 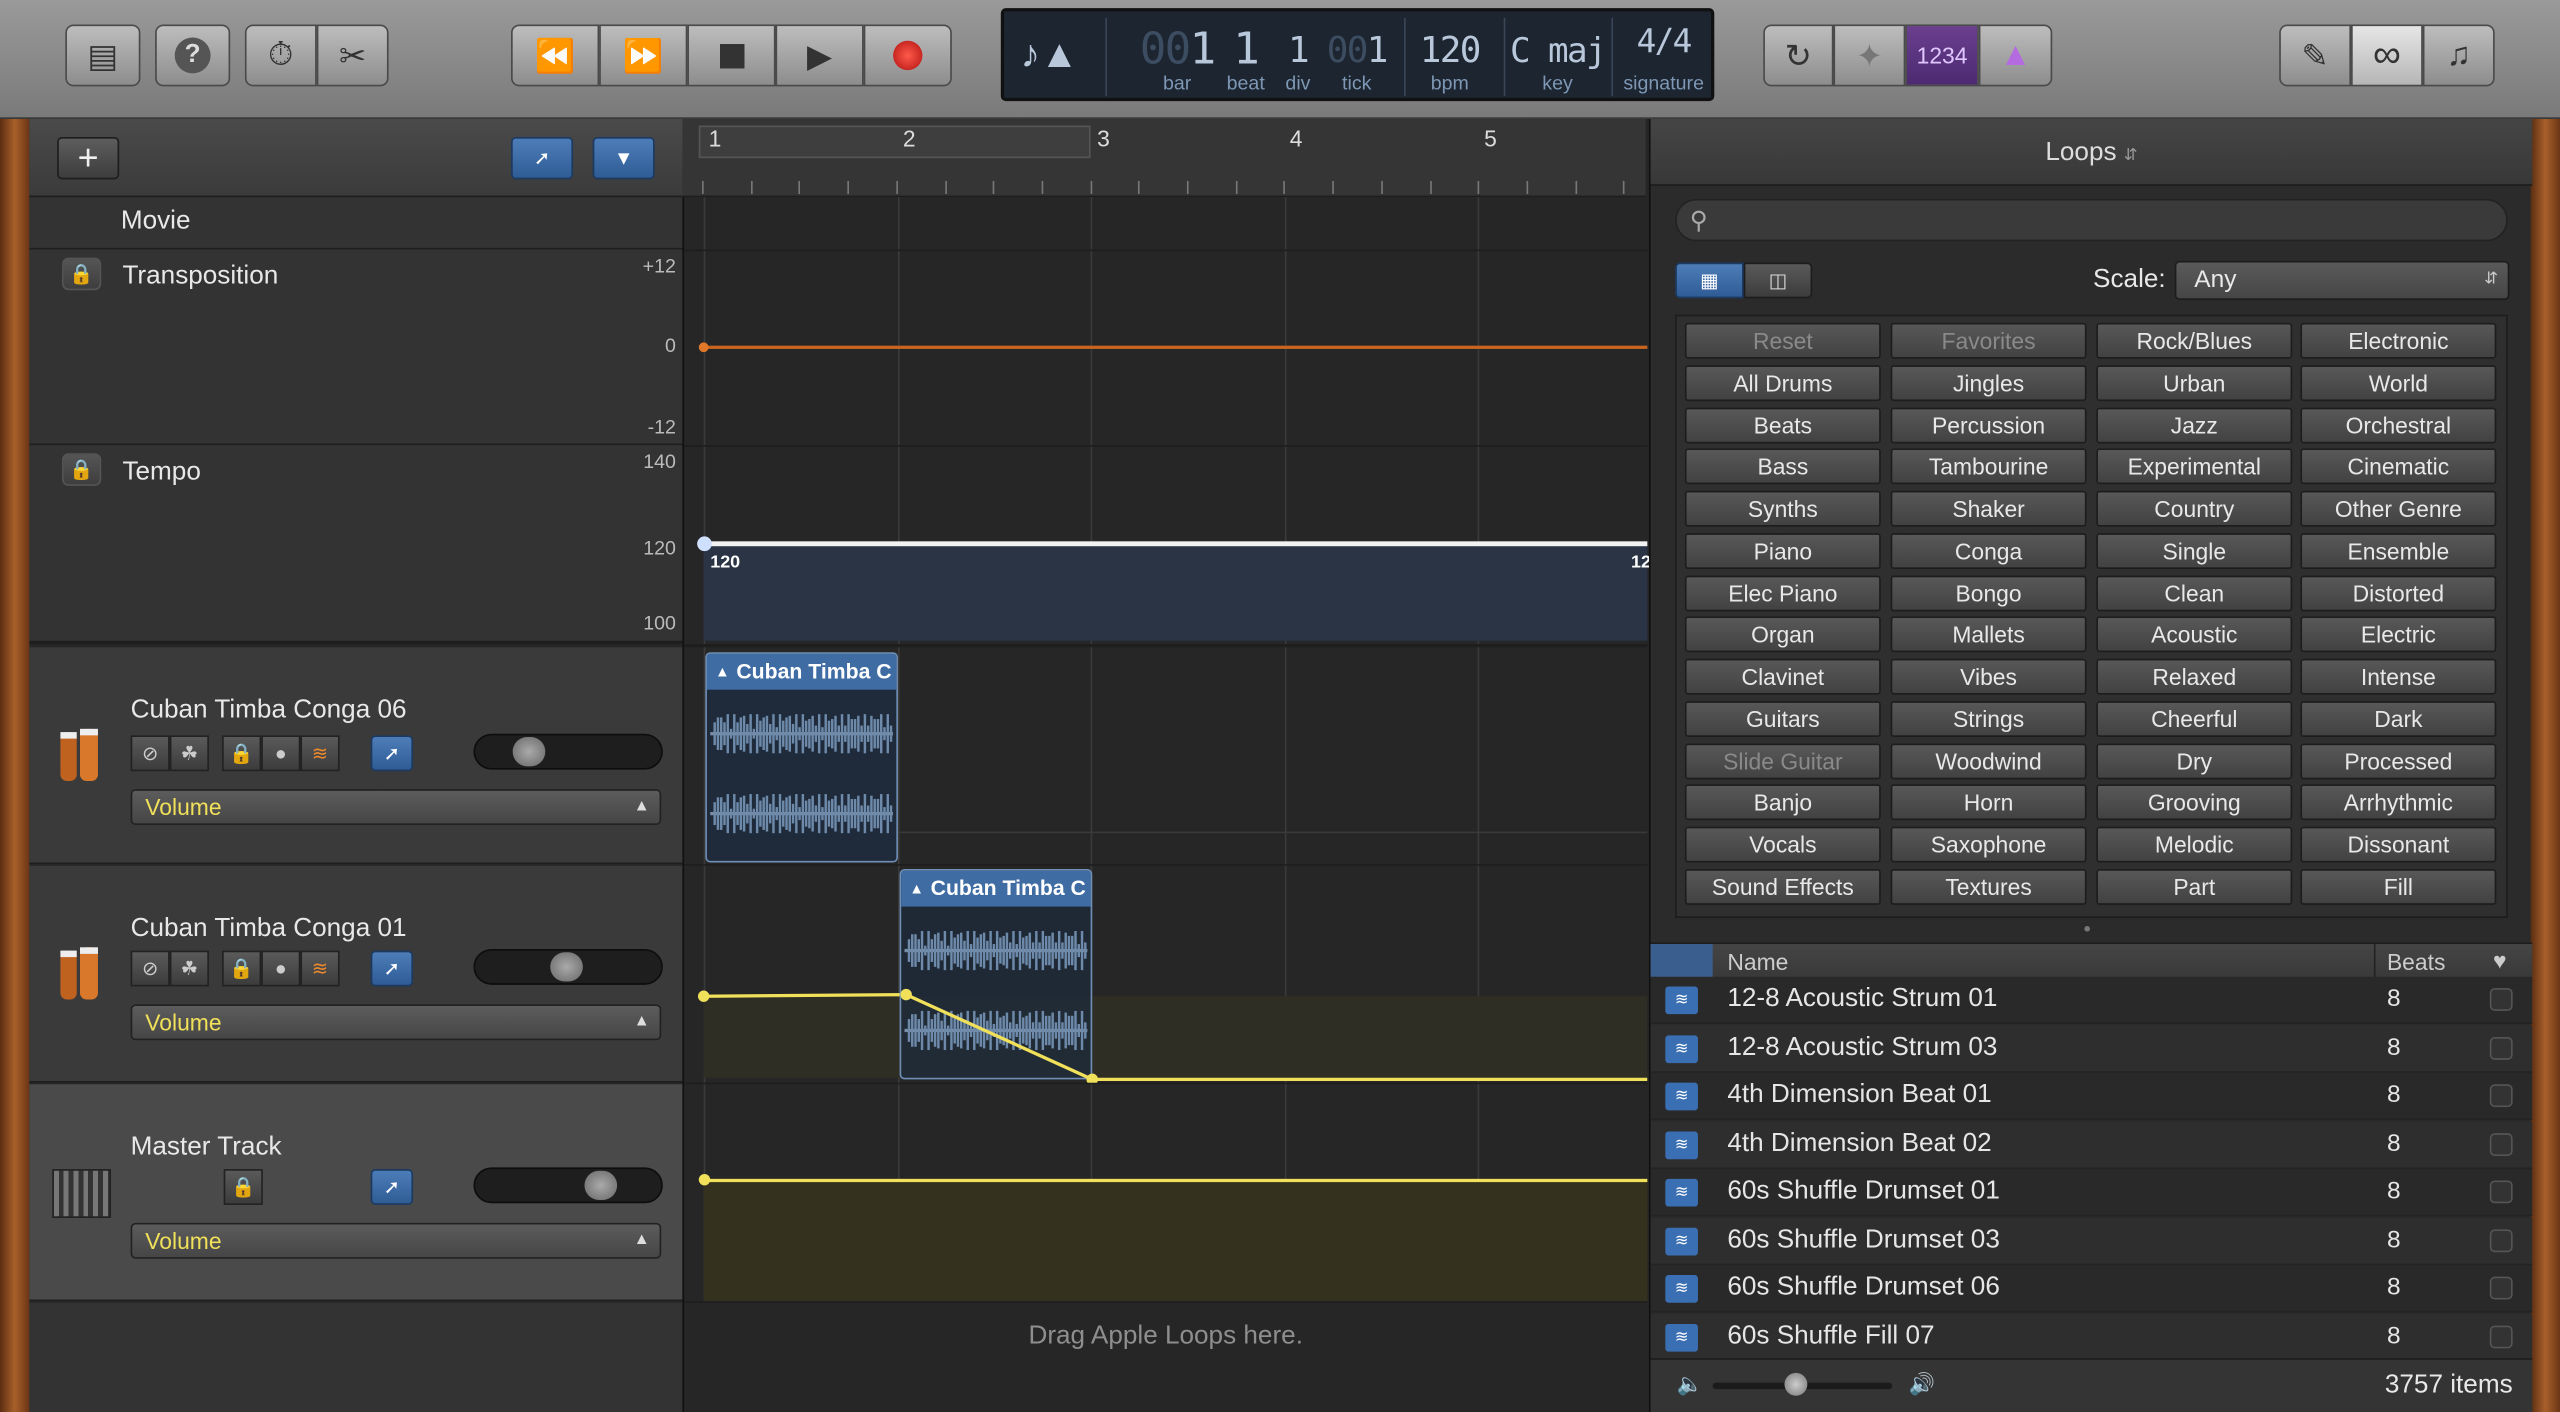 I want to click on keyword-button: All Drums, so click(x=1782, y=382).